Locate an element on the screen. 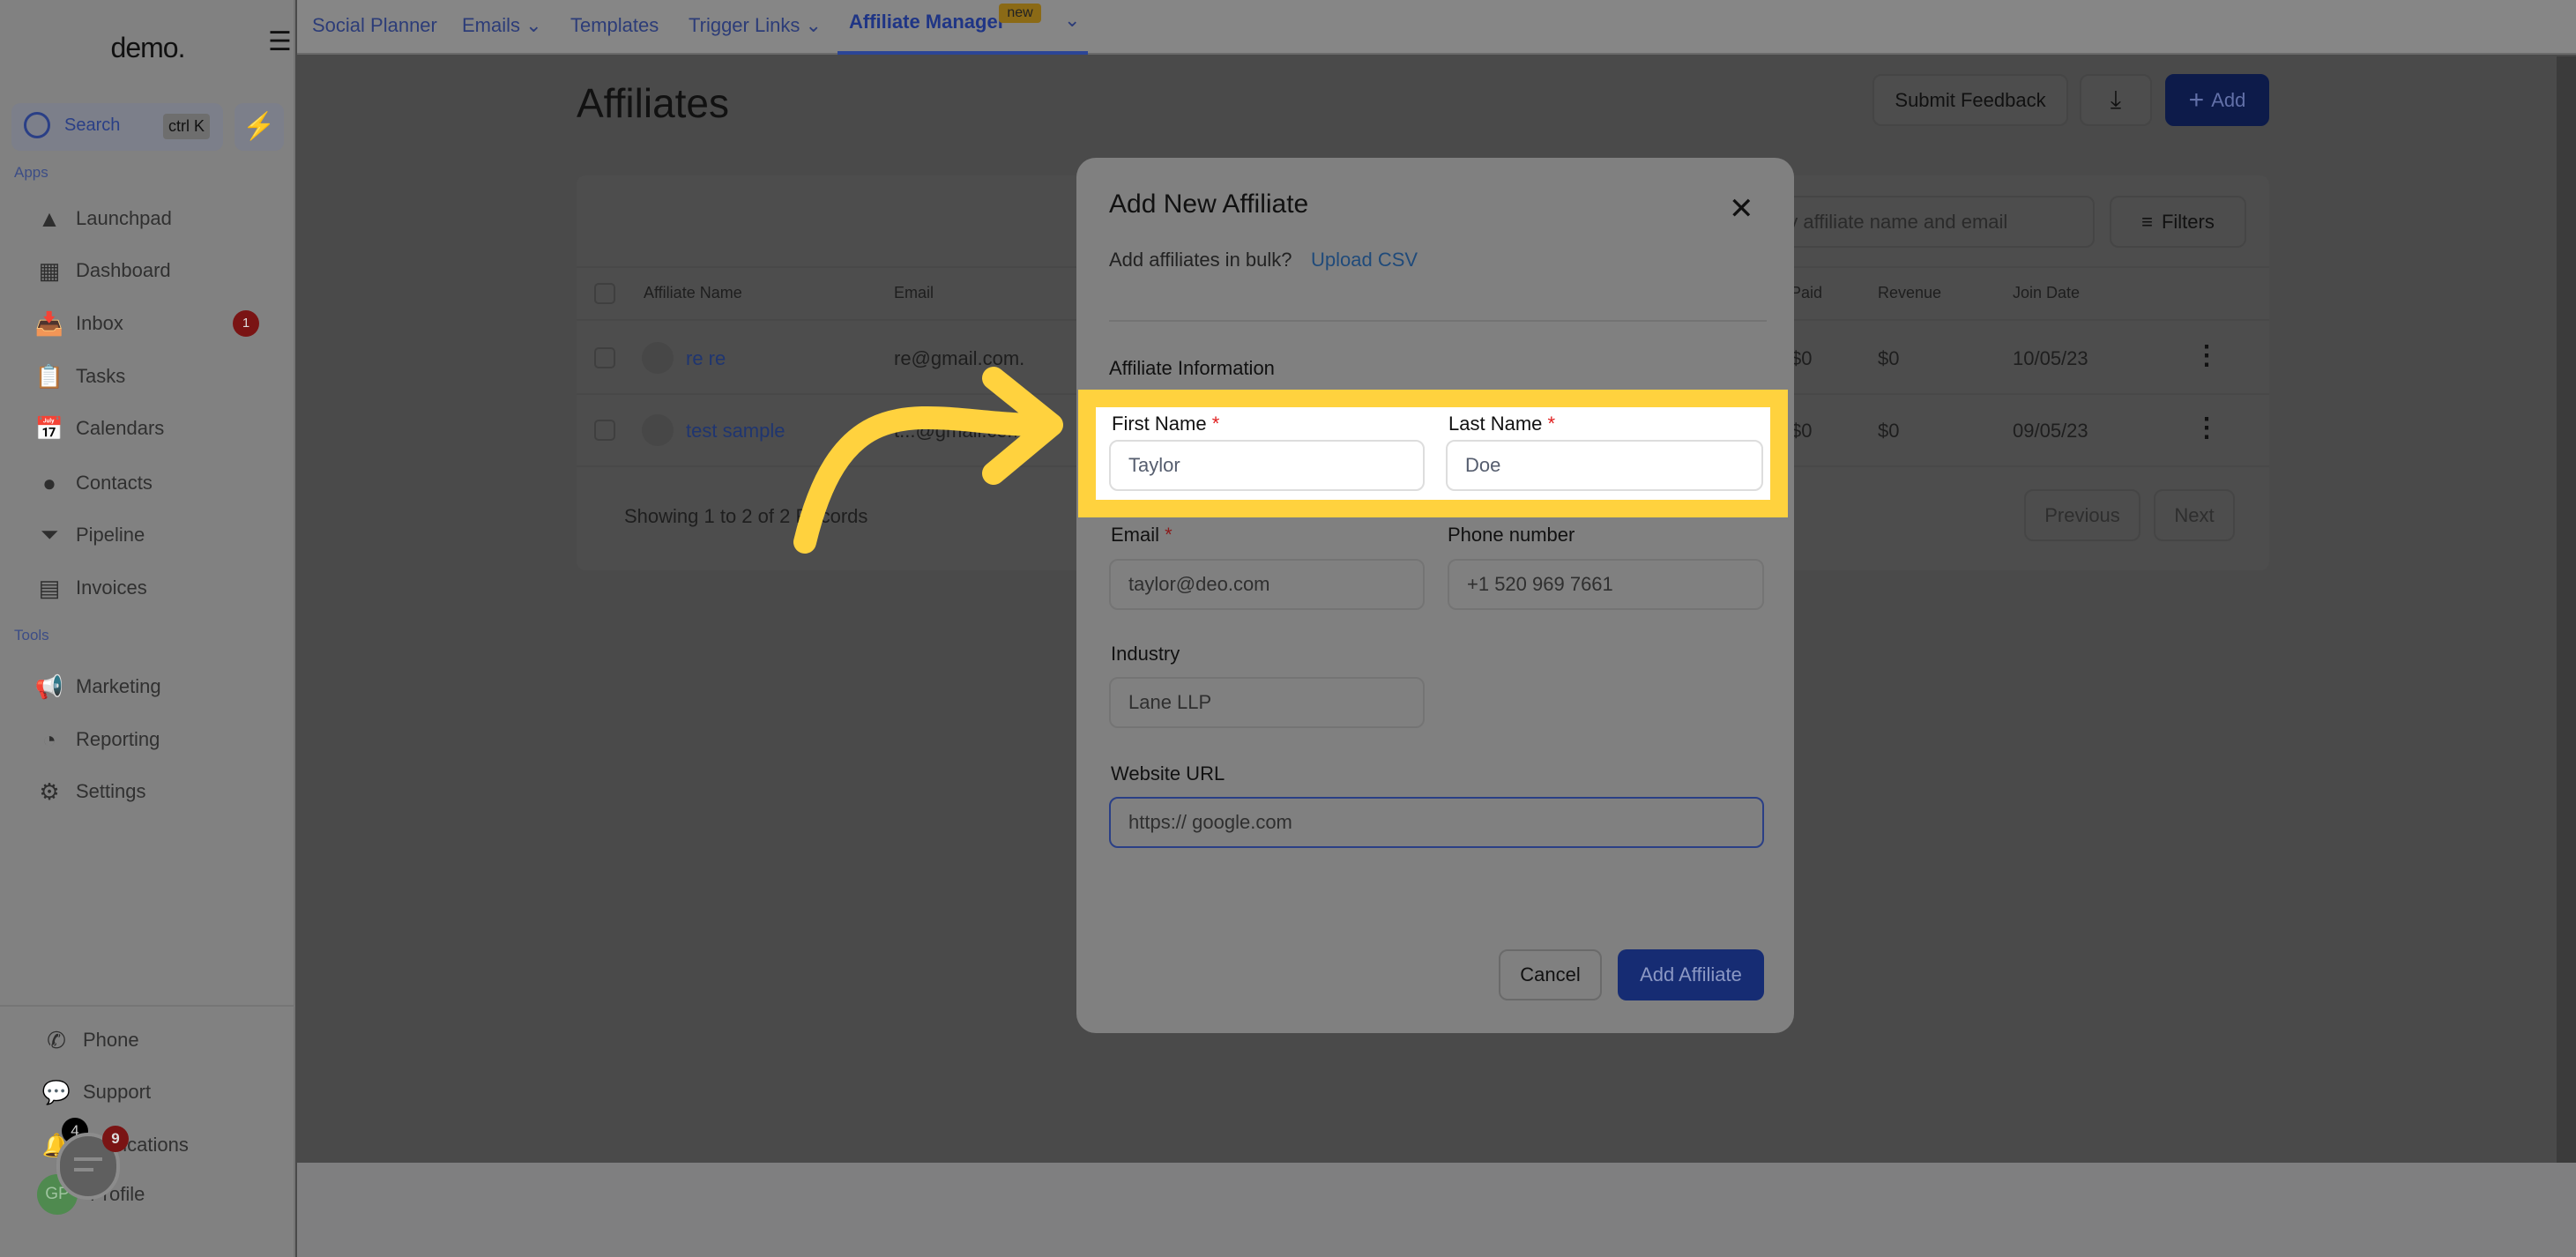 The height and width of the screenshot is (1257, 2576). annotation-arrow-icon is located at coordinates (928, 460).